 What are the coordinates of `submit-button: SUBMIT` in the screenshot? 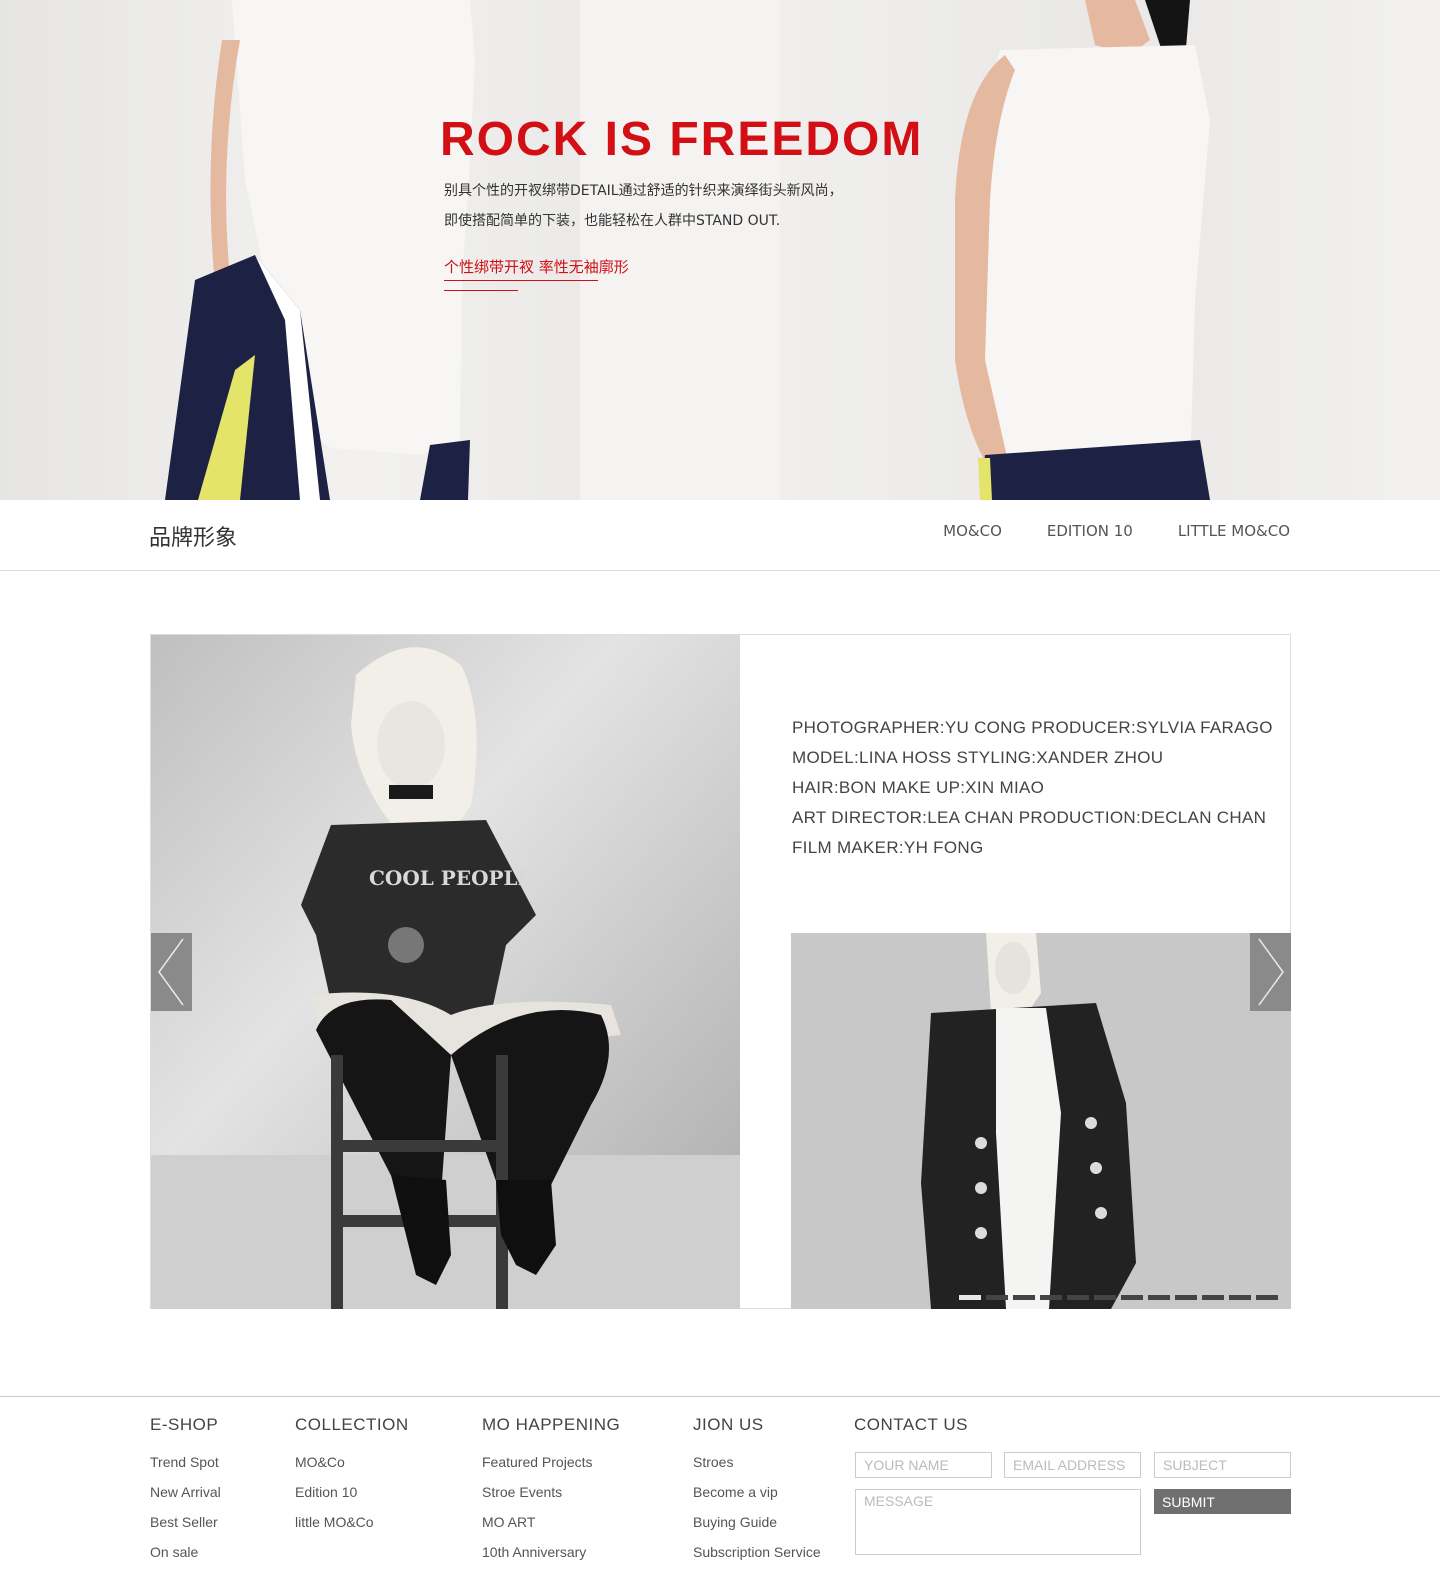 It's located at (1222, 1501).